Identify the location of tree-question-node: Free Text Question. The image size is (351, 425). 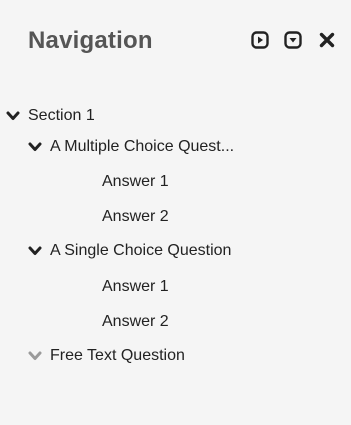
(106, 356).